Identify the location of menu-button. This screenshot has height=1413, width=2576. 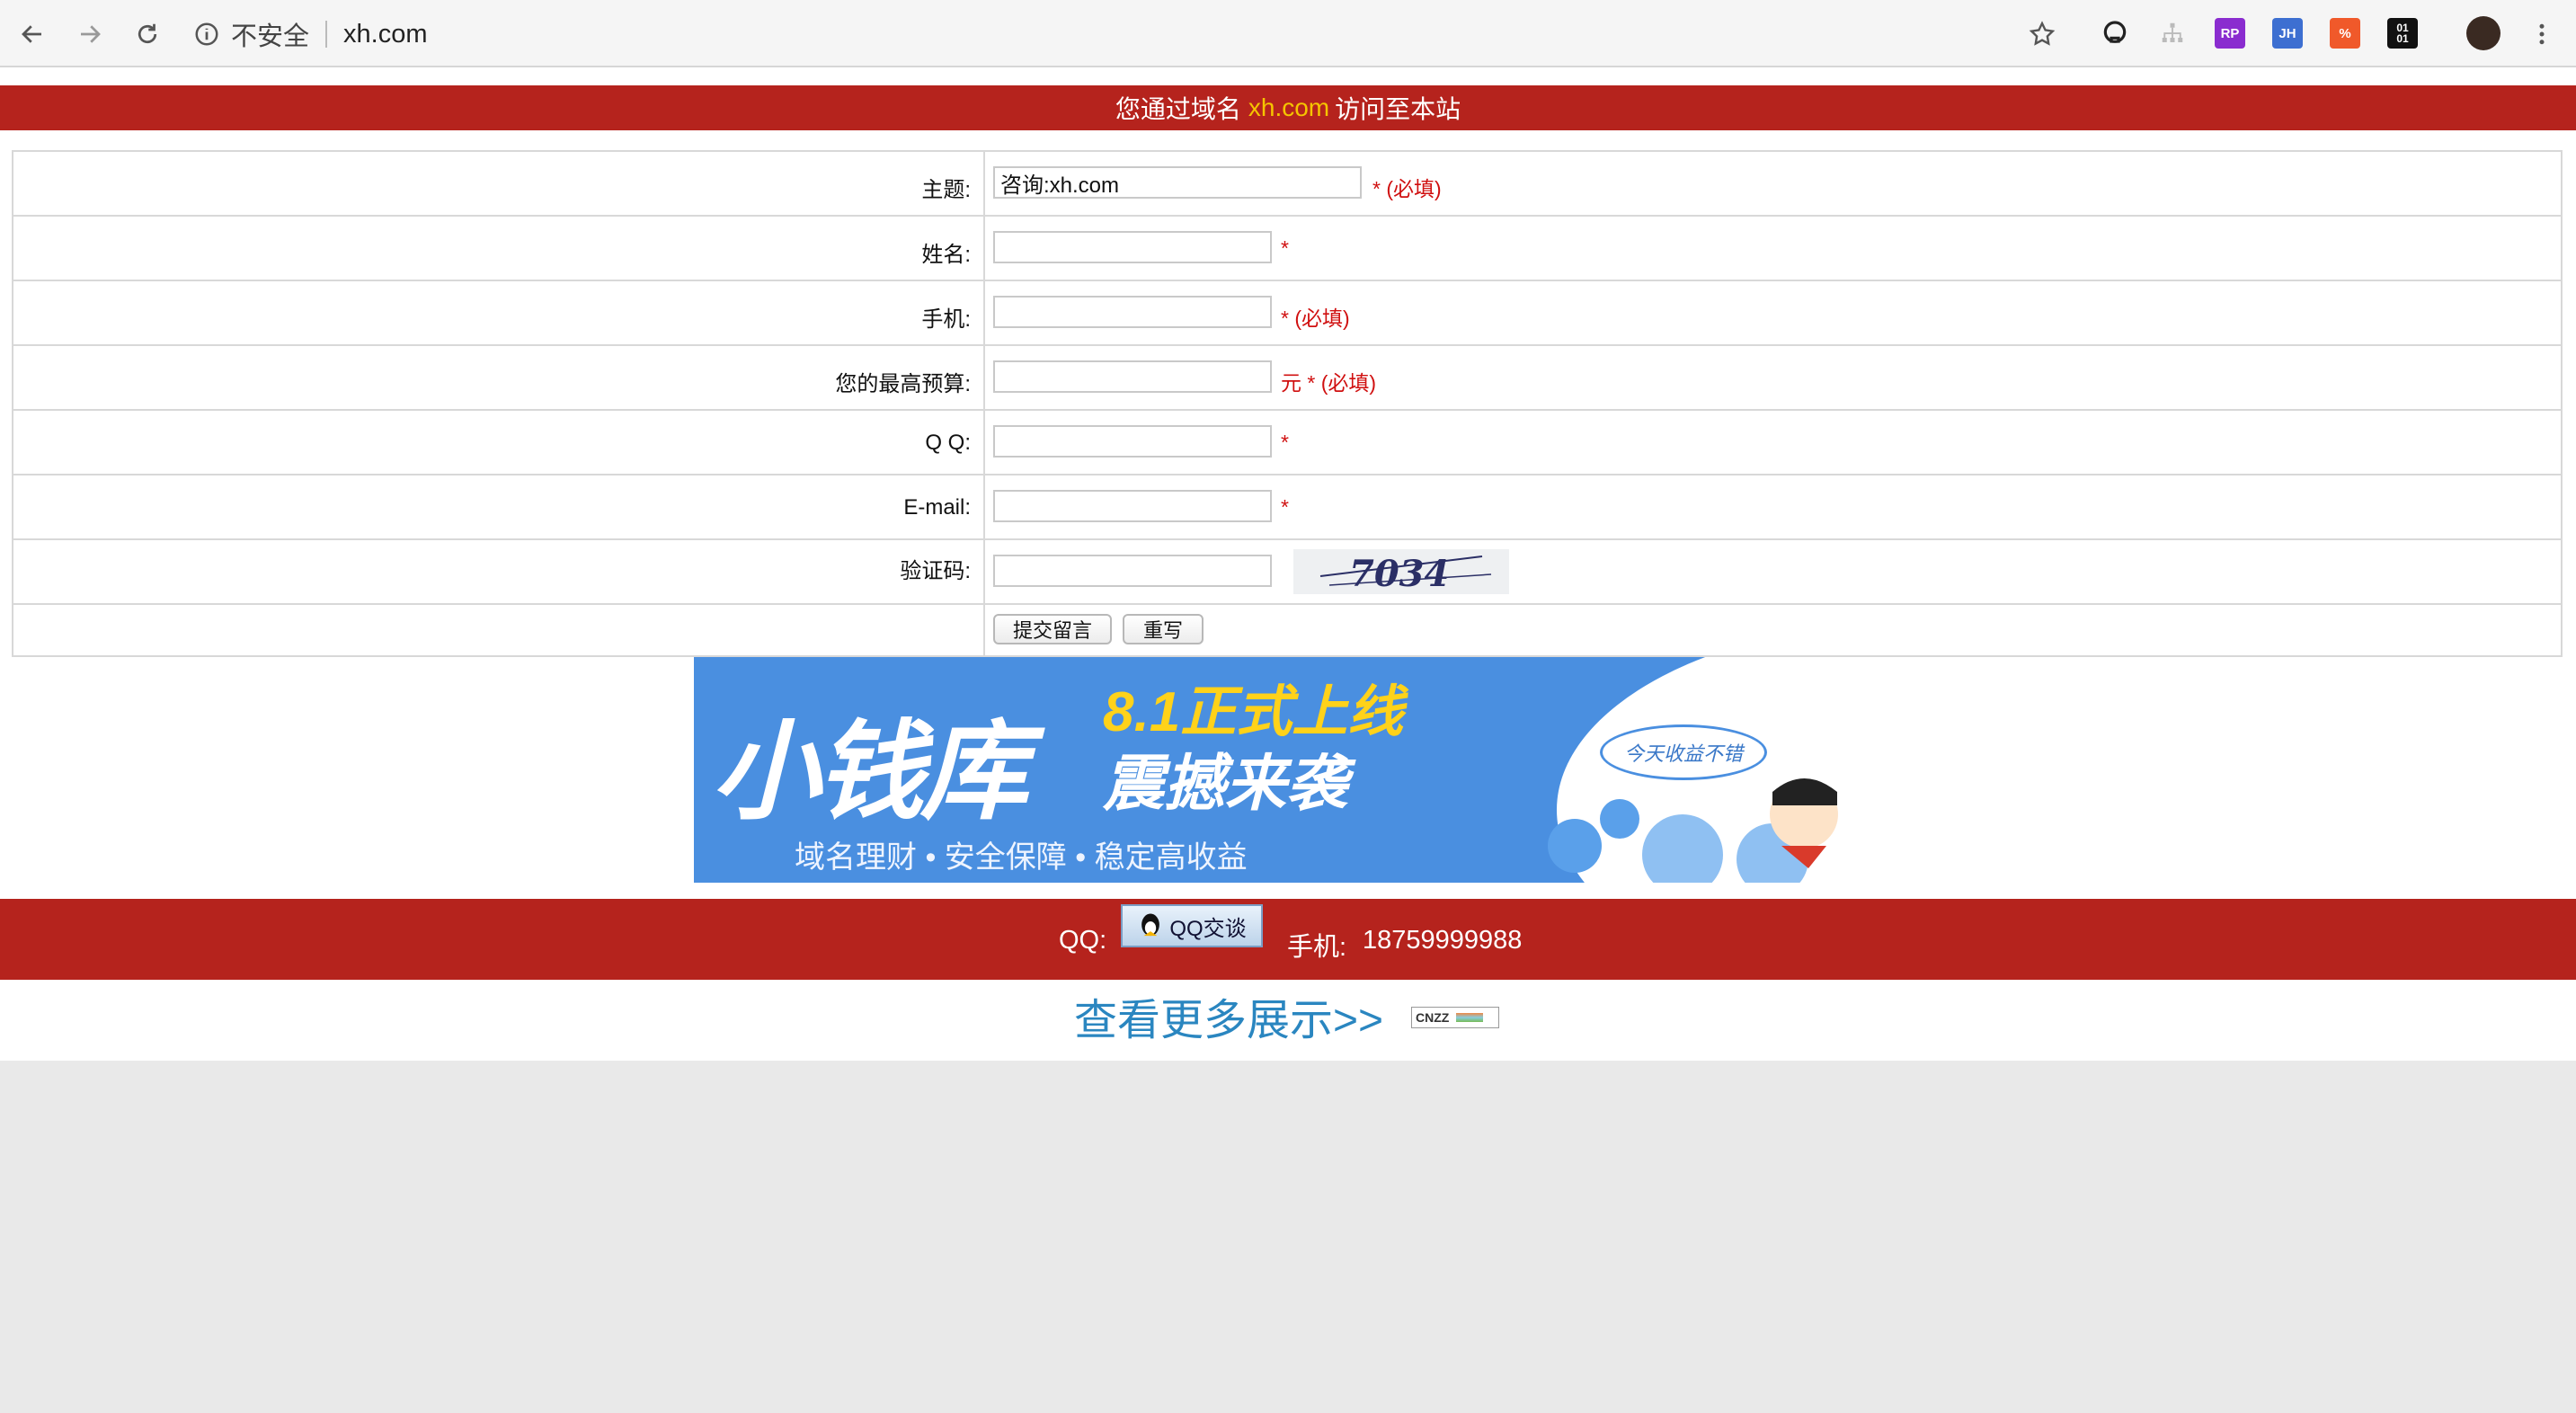
(2542, 34).